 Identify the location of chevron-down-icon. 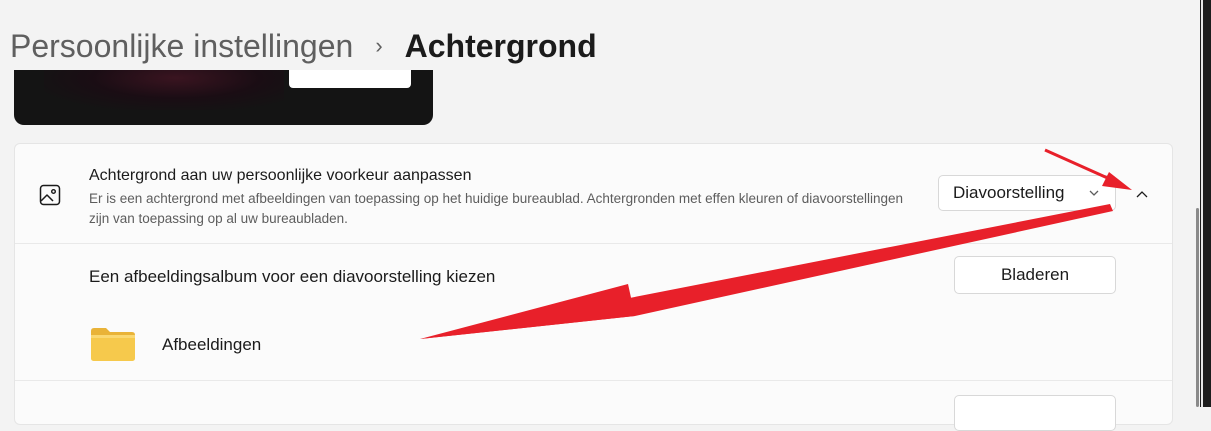
(1094, 193).